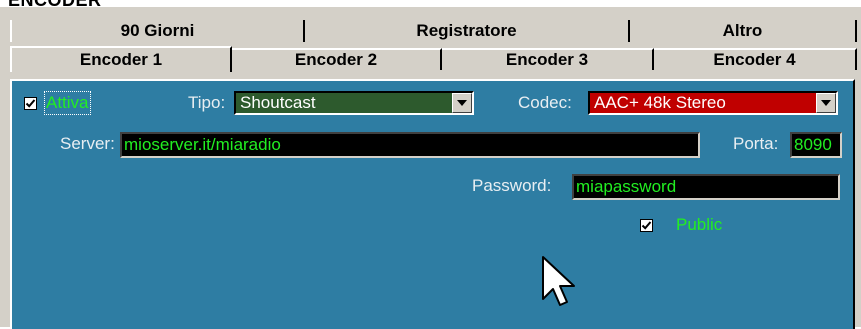 Image resolution: width=861 pixels, height=329 pixels. Describe the element at coordinates (706, 187) in the screenshot. I see `password-input: miapassword` at that location.